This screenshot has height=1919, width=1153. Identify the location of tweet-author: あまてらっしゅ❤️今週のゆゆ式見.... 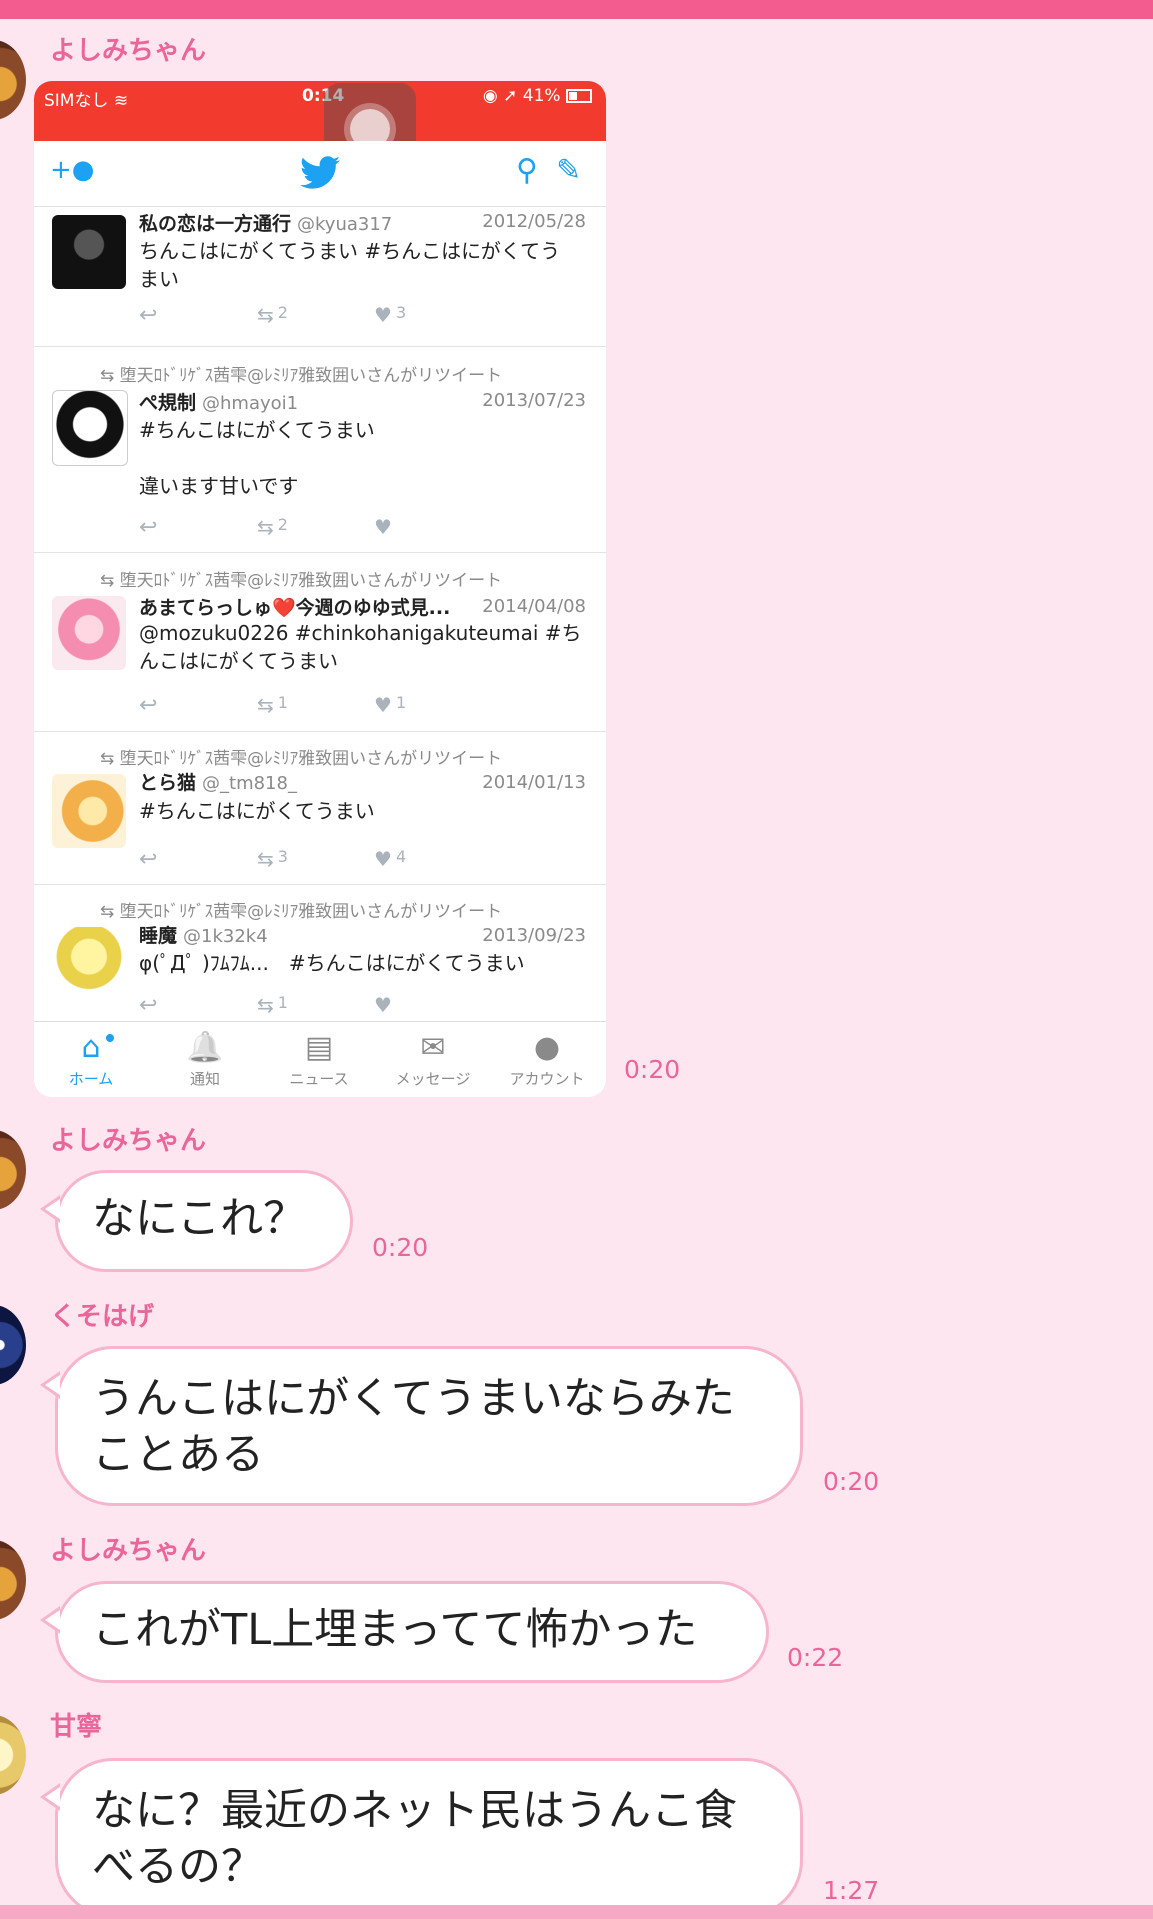
(294, 606).